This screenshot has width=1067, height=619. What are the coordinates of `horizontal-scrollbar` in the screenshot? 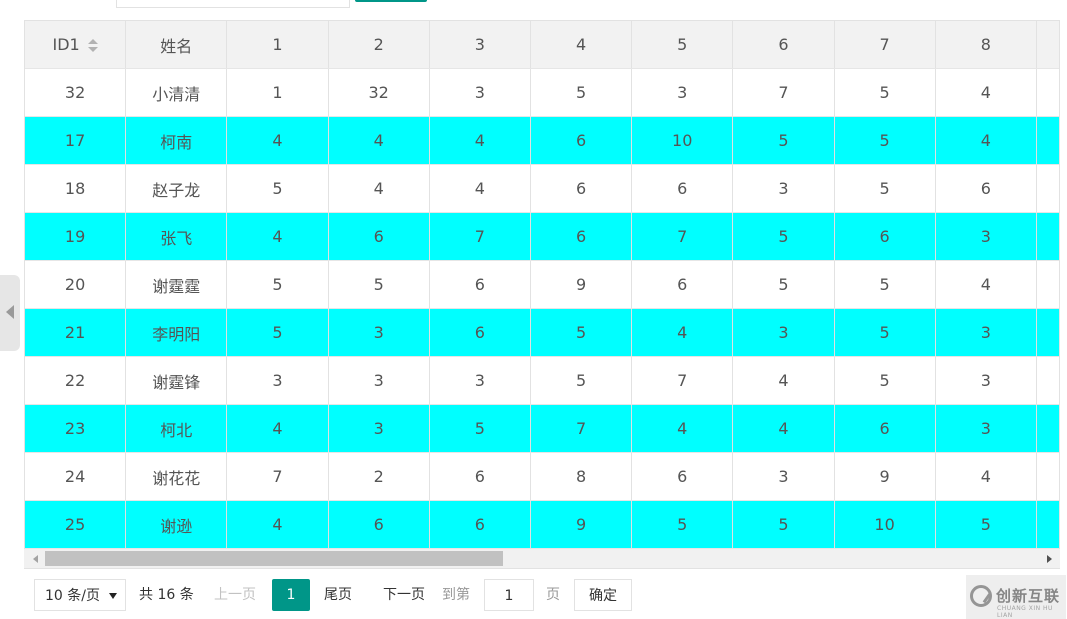 It's located at (542, 559).